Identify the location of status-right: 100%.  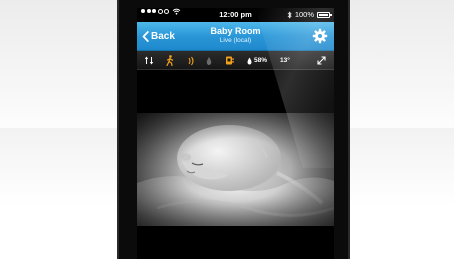
(309, 15).